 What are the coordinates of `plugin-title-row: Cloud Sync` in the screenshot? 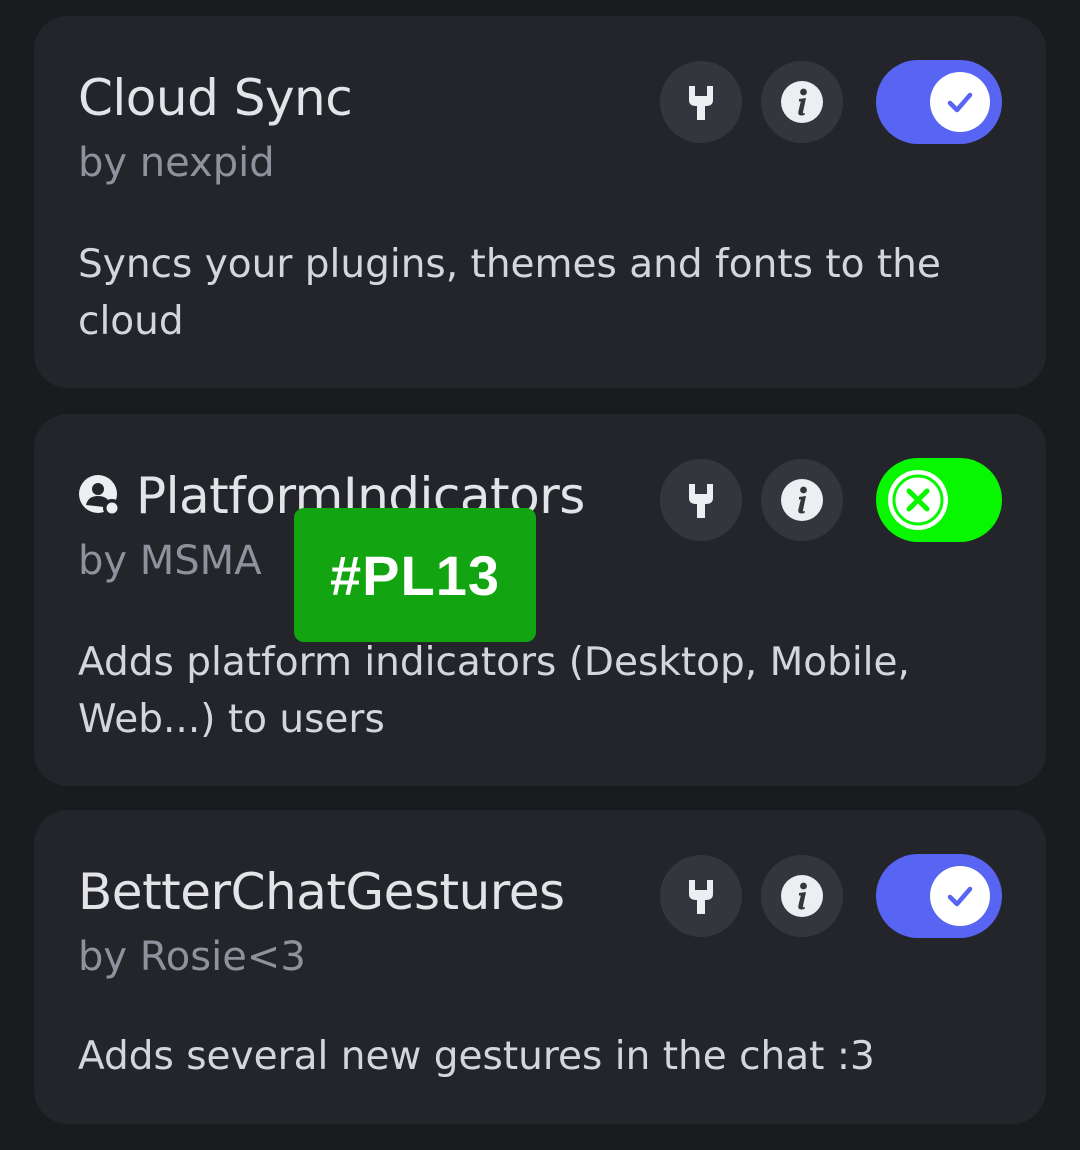 It's located at (215, 98).